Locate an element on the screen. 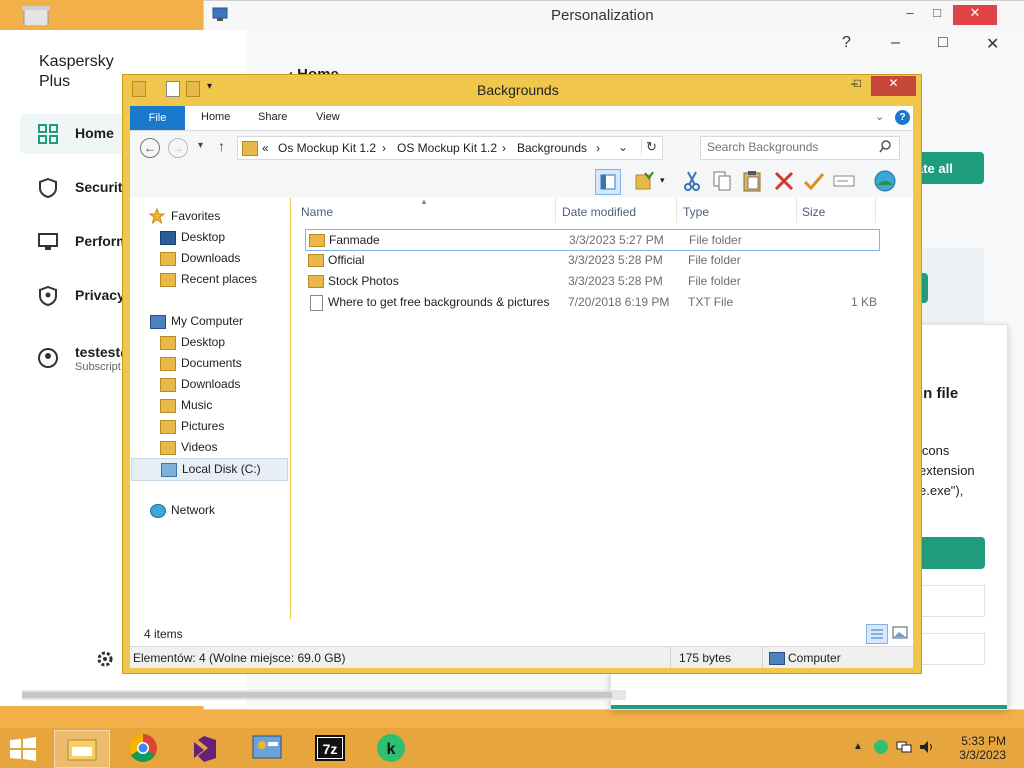 Image resolution: width=1024 pixels, height=768 pixels. quick-access-dropdown-icon: ▾ is located at coordinates (209, 86).